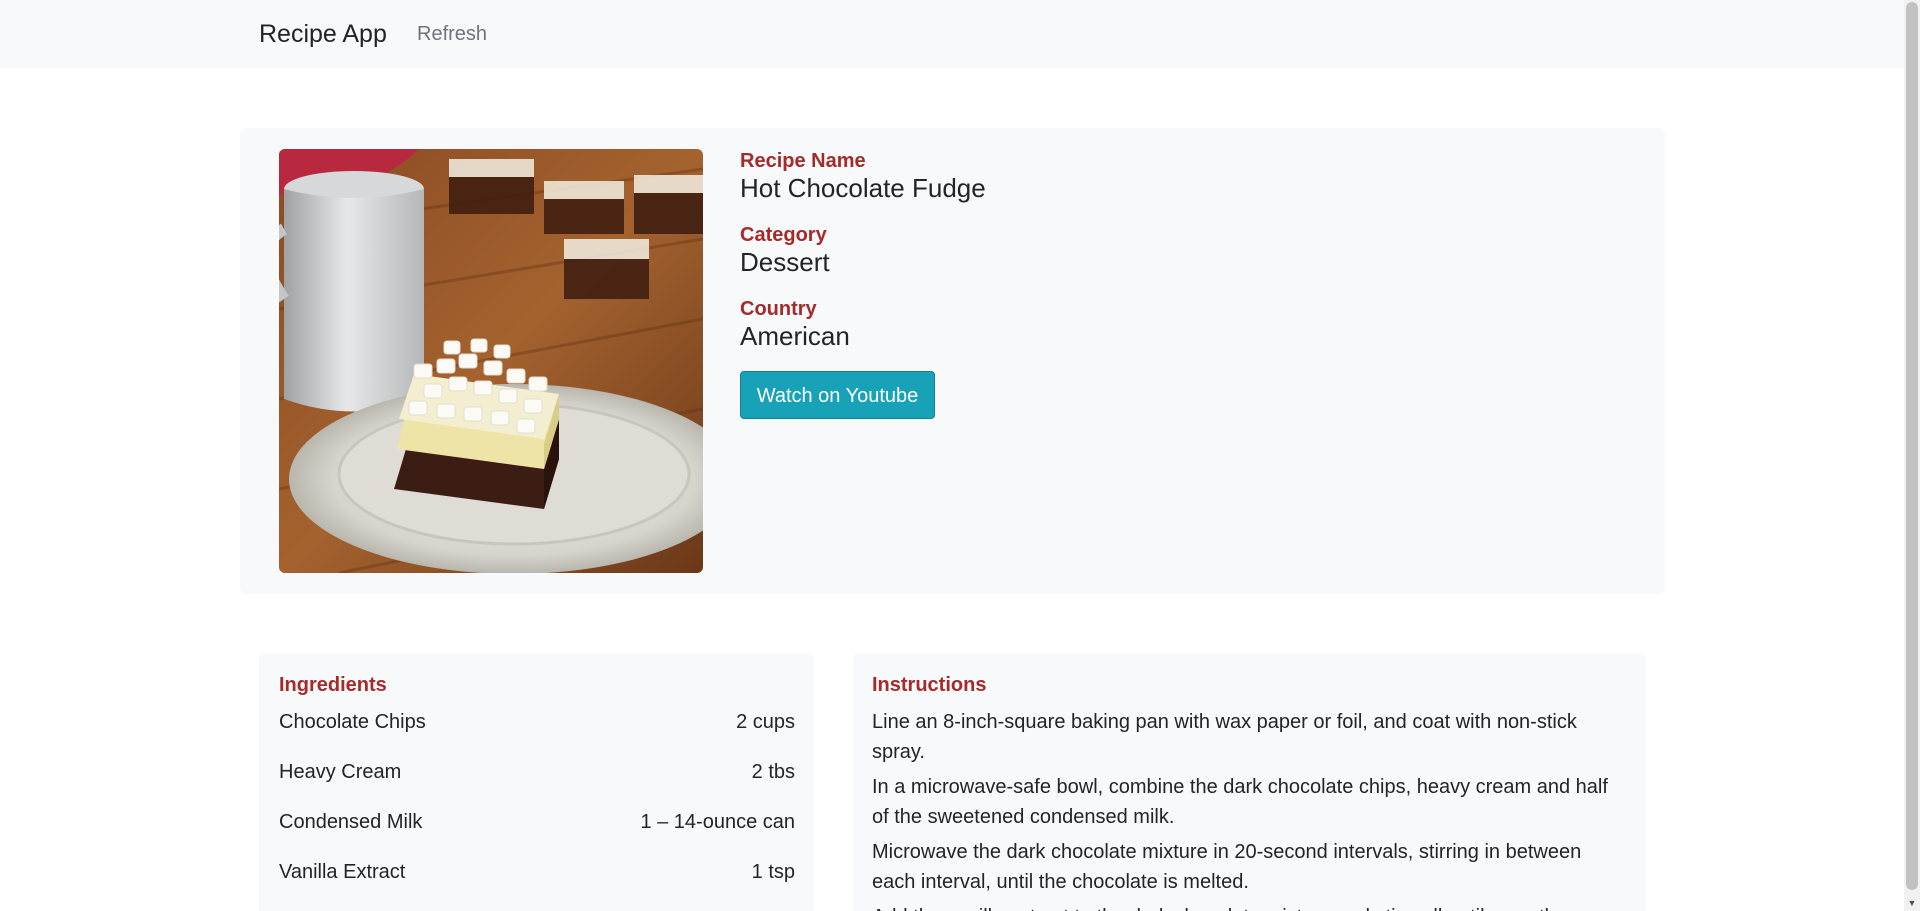 This screenshot has width=1920, height=911. I want to click on ingredient-quantity: 2 tbs, so click(773, 772).